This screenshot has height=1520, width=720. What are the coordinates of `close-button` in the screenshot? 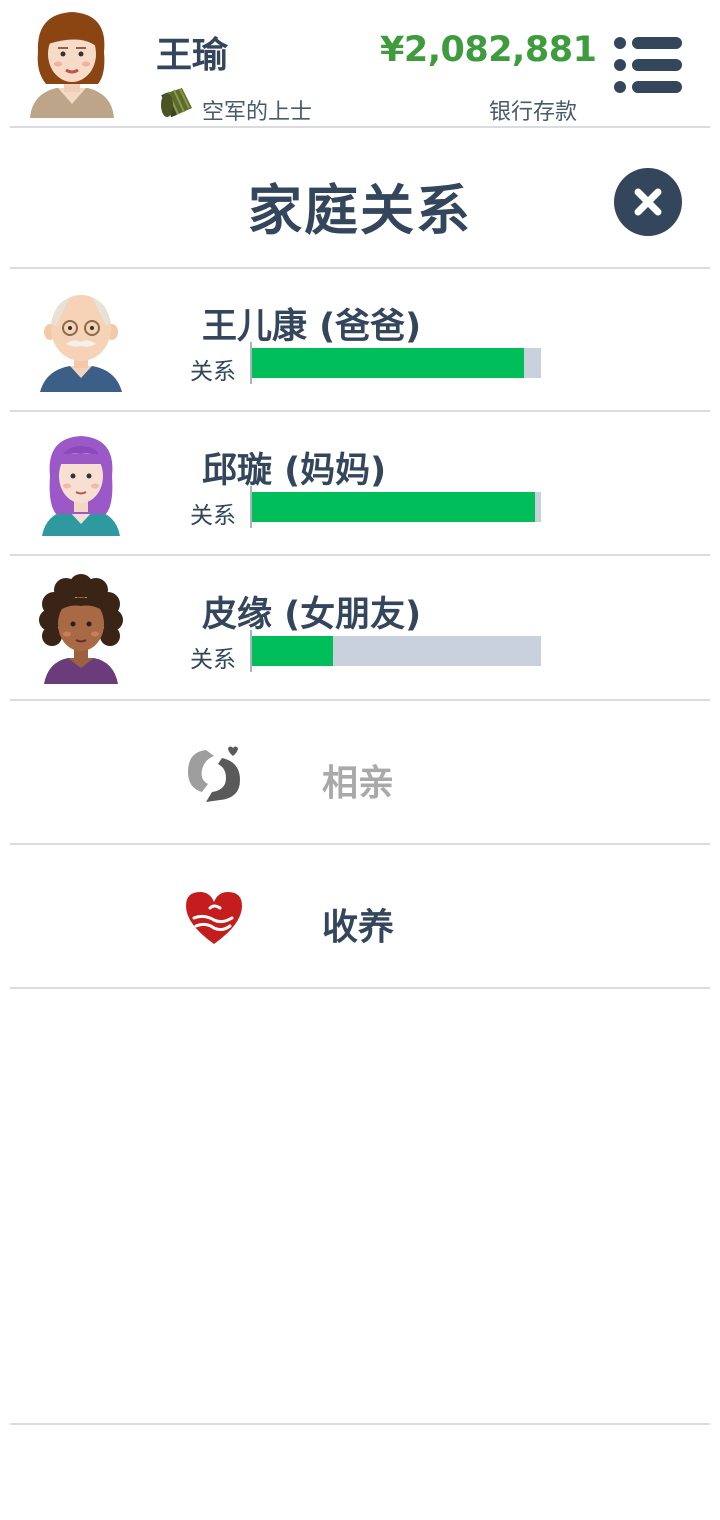 It's located at (648, 202).